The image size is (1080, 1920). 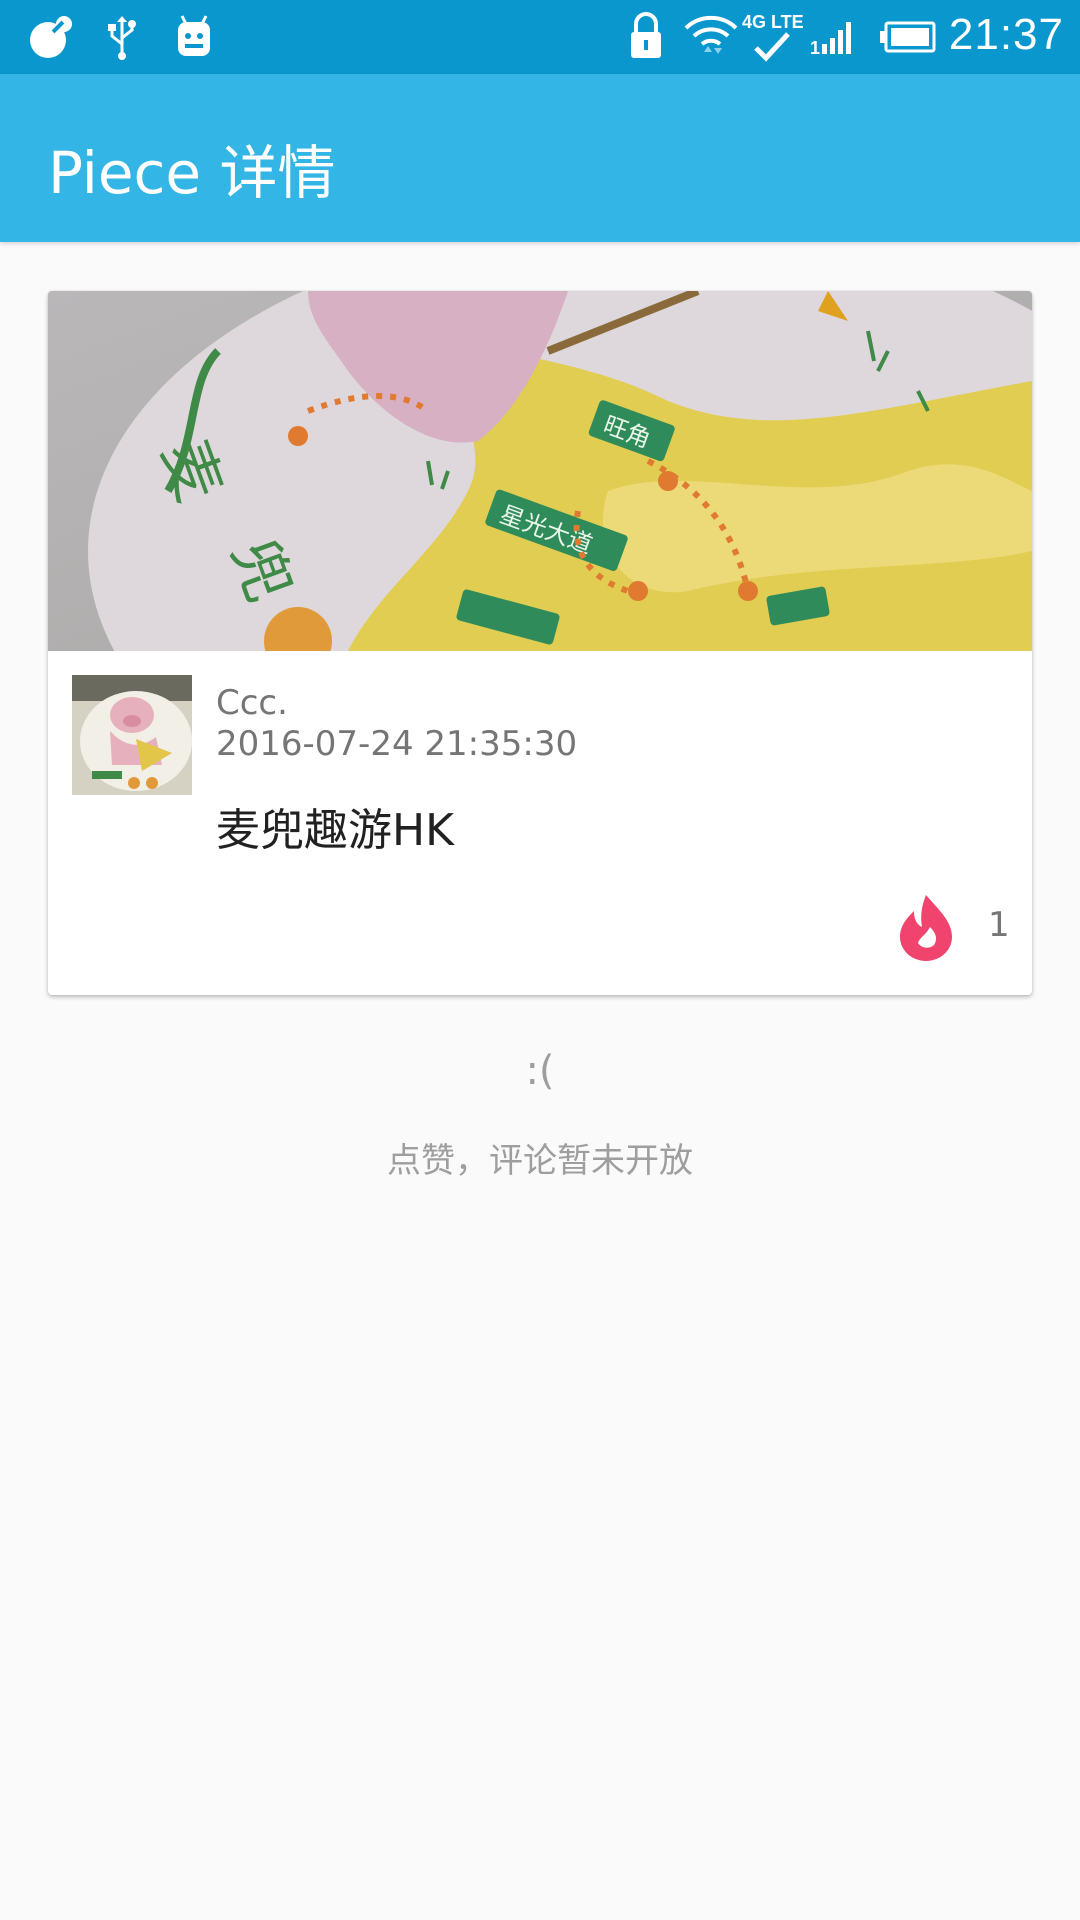 I want to click on wifi-icon, so click(x=711, y=39).